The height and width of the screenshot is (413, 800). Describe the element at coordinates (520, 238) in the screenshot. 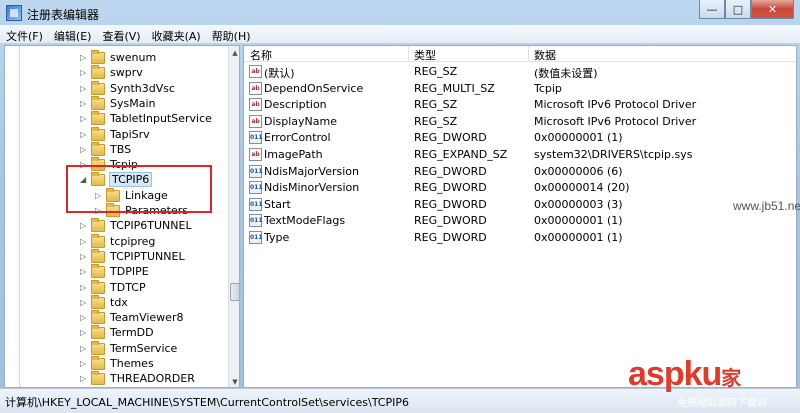

I see `value-row: 011 Type REG_DWORD 0x00000001 (1)` at that location.